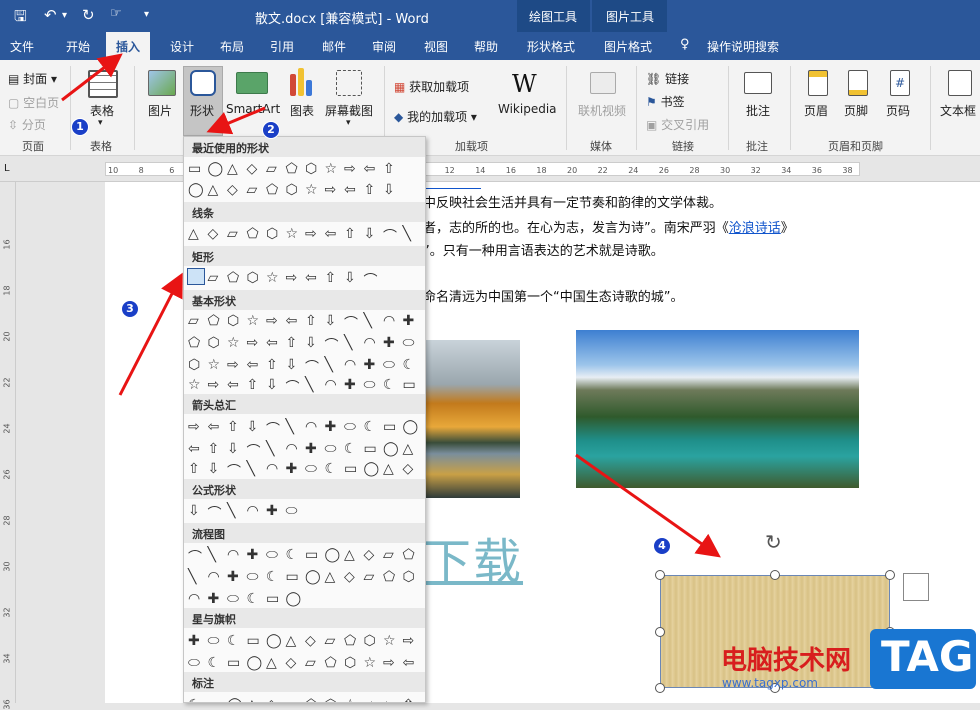 This screenshot has height=710, width=980. What do you see at coordinates (22, 46) in the screenshot?
I see `tab-file: 文件` at bounding box center [22, 46].